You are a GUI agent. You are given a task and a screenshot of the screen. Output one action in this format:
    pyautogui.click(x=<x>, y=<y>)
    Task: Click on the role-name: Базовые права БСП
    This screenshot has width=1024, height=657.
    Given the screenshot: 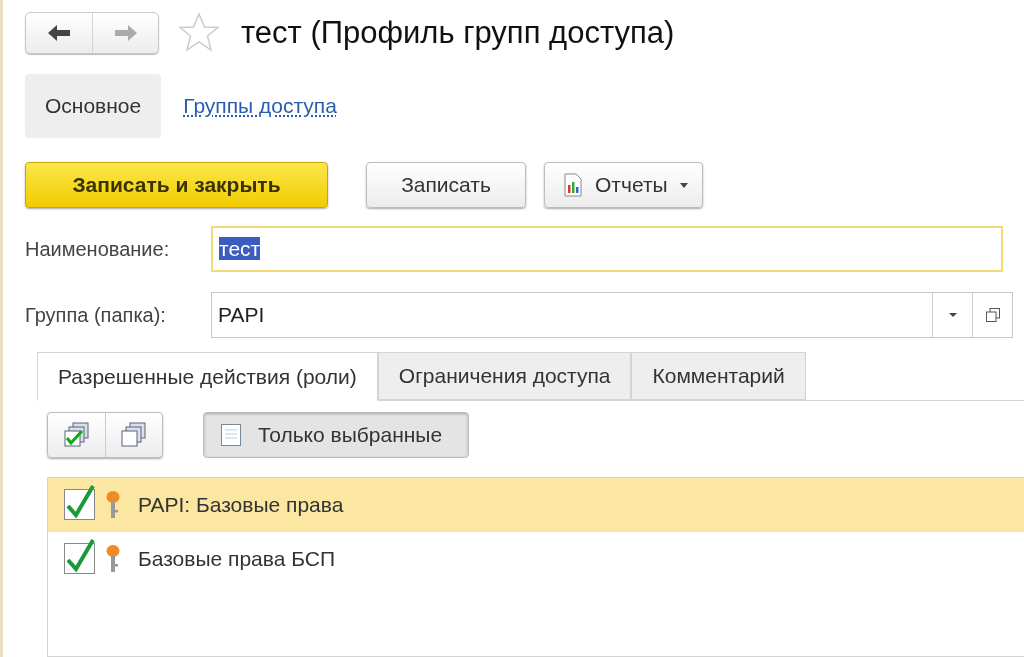 What is the action you would take?
    pyautogui.click(x=237, y=559)
    